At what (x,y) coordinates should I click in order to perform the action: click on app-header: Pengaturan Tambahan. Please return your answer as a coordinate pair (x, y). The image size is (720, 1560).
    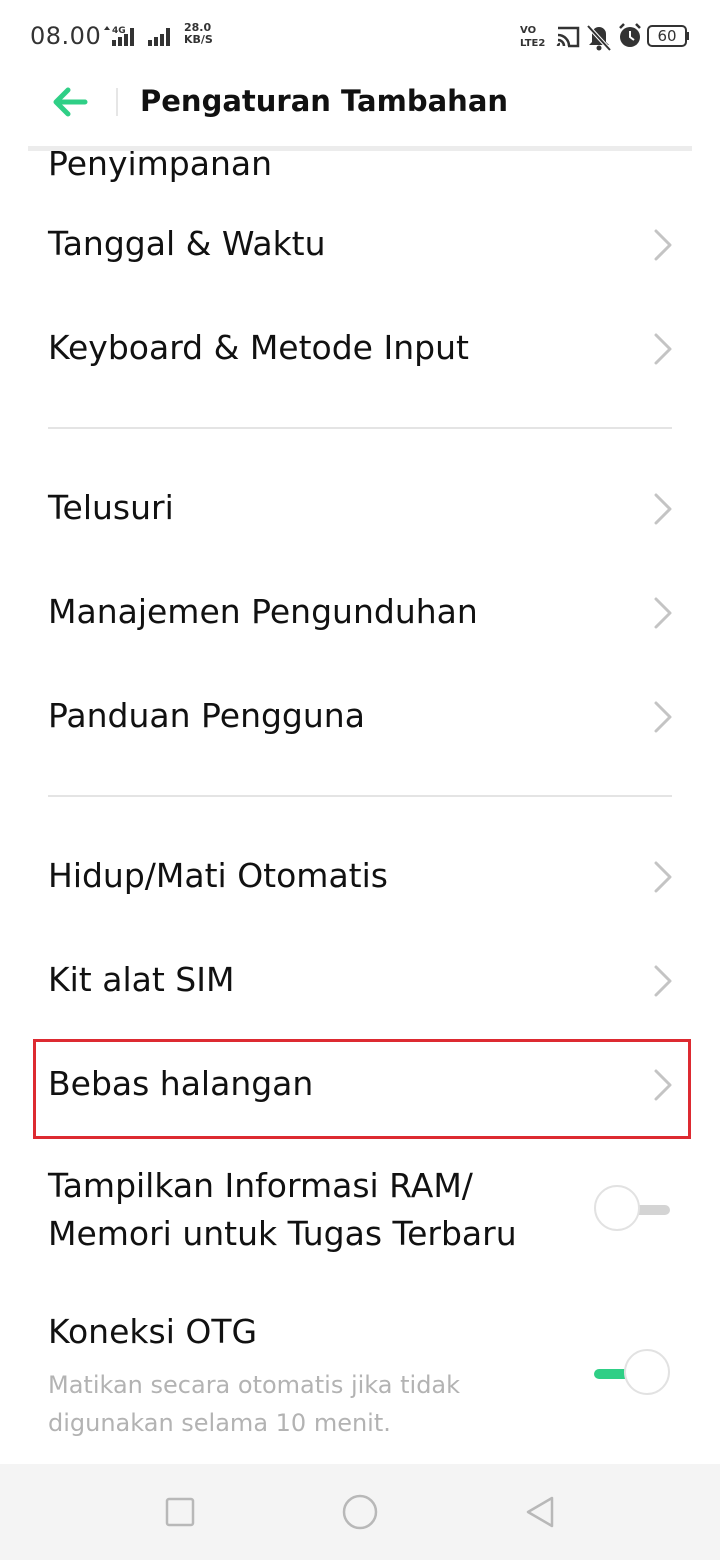
    Looking at the image, I should click on (360, 102).